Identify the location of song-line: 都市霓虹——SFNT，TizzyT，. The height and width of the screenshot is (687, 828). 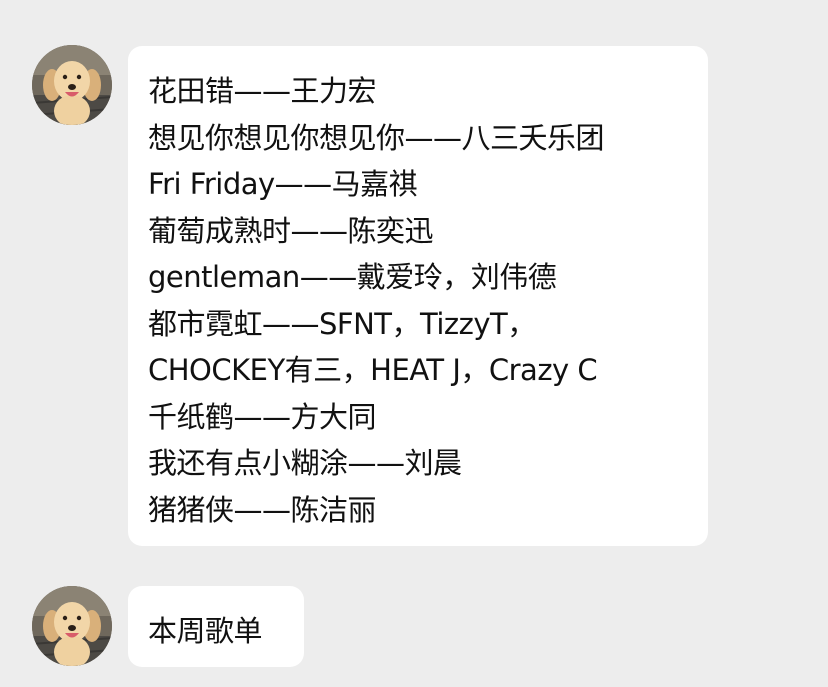
(342, 323).